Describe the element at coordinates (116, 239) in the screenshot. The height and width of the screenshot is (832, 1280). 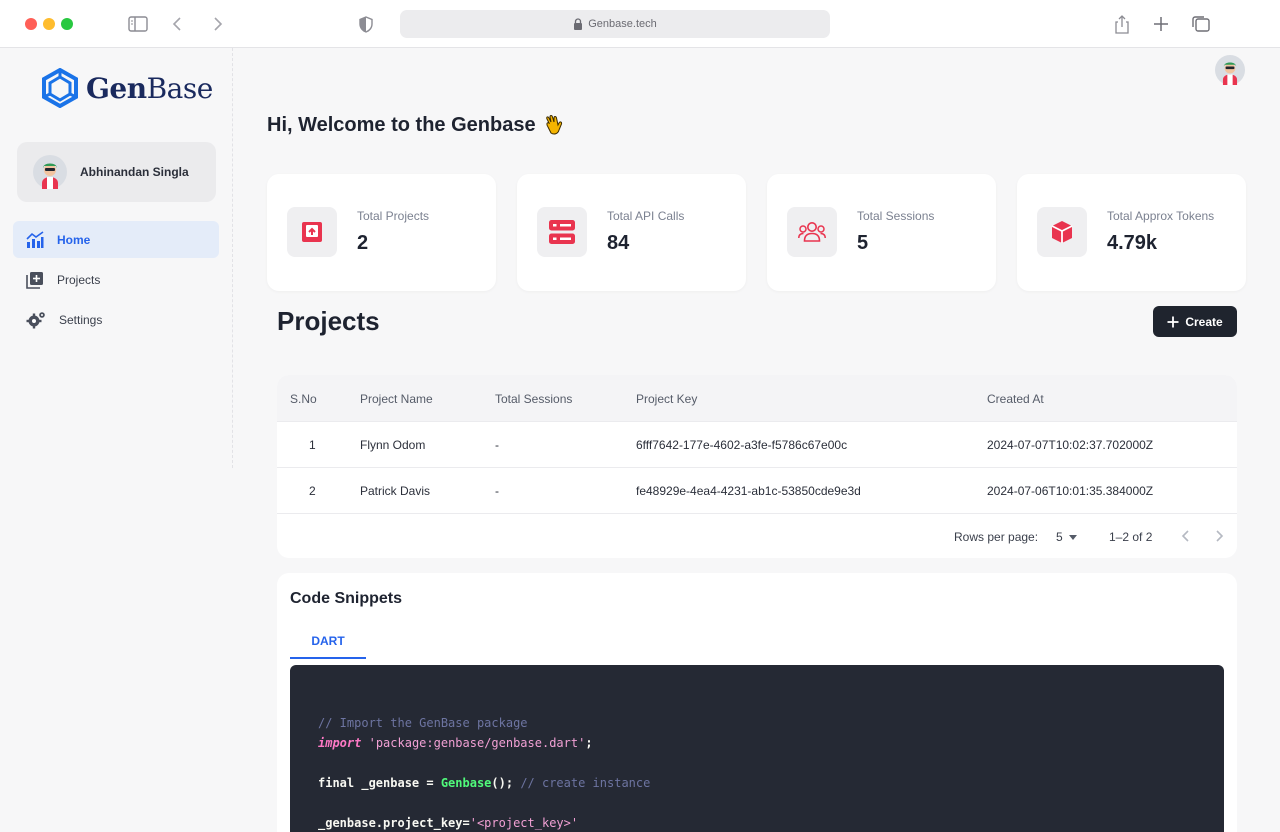
I see `sidebar-item-home: Home` at that location.